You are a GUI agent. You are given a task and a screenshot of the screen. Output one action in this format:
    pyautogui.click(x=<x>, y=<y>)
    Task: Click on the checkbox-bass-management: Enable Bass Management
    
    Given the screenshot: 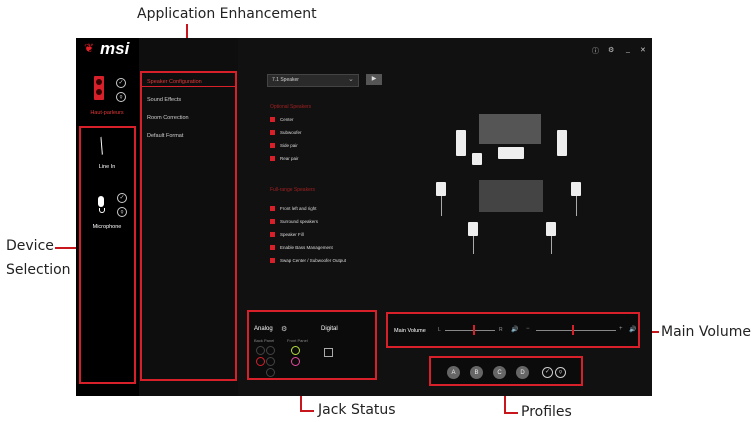 What is the action you would take?
    pyautogui.click(x=308, y=247)
    